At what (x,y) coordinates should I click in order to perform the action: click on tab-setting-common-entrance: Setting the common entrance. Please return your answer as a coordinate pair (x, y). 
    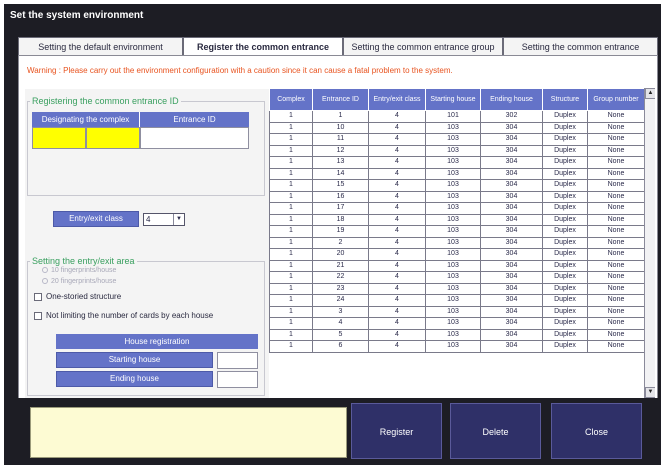
    Looking at the image, I should click on (580, 46).